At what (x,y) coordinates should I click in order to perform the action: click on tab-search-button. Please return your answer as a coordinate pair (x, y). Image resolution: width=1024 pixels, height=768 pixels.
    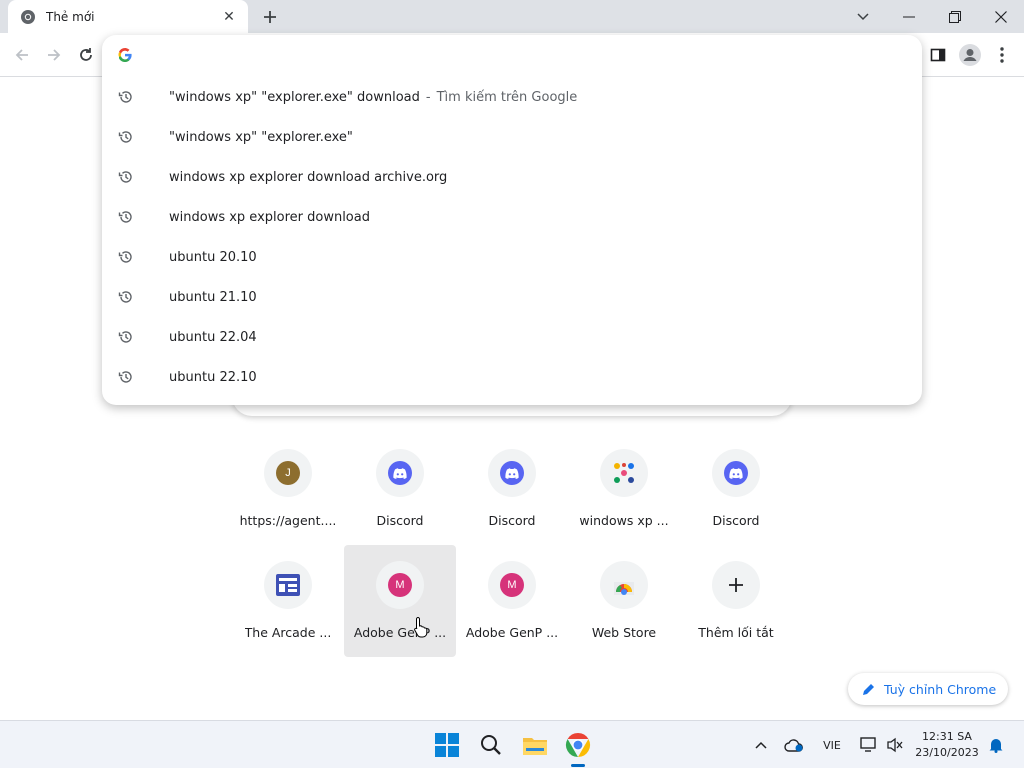
    Looking at the image, I should click on (863, 16).